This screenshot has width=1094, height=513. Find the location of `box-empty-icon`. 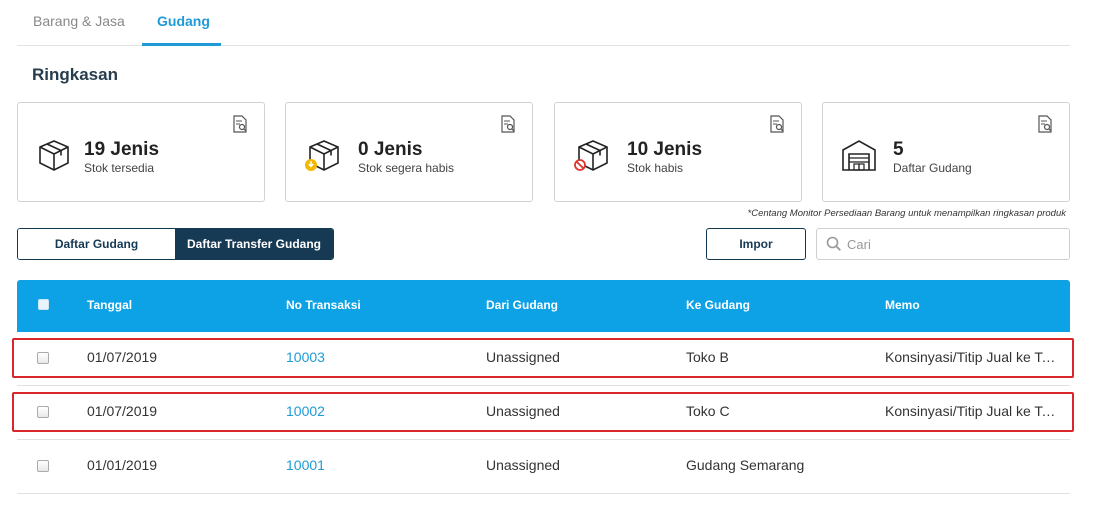

box-empty-icon is located at coordinates (591, 155).